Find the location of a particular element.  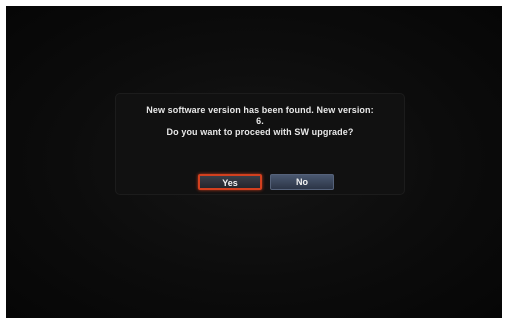

dialog-message-question: Do you want to proceed with SW upgrade? is located at coordinates (260, 132).